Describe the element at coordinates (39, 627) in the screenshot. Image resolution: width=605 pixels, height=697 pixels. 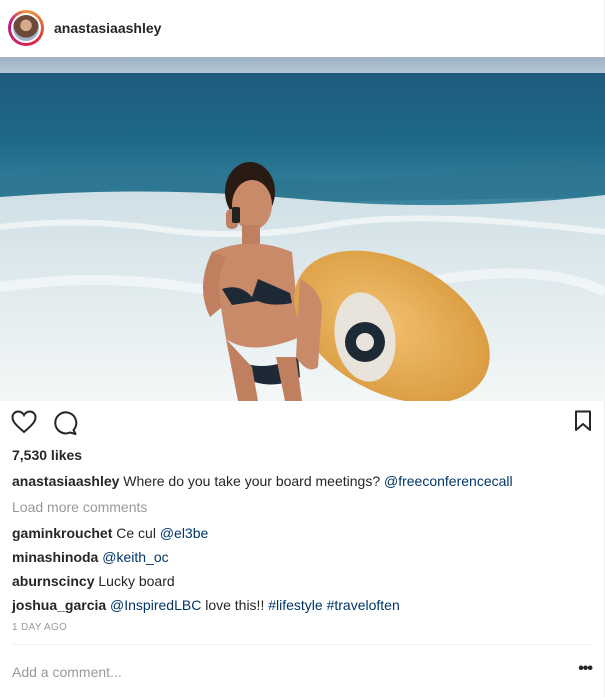
I see `post-timestamp: 1 DAY AGO` at that location.